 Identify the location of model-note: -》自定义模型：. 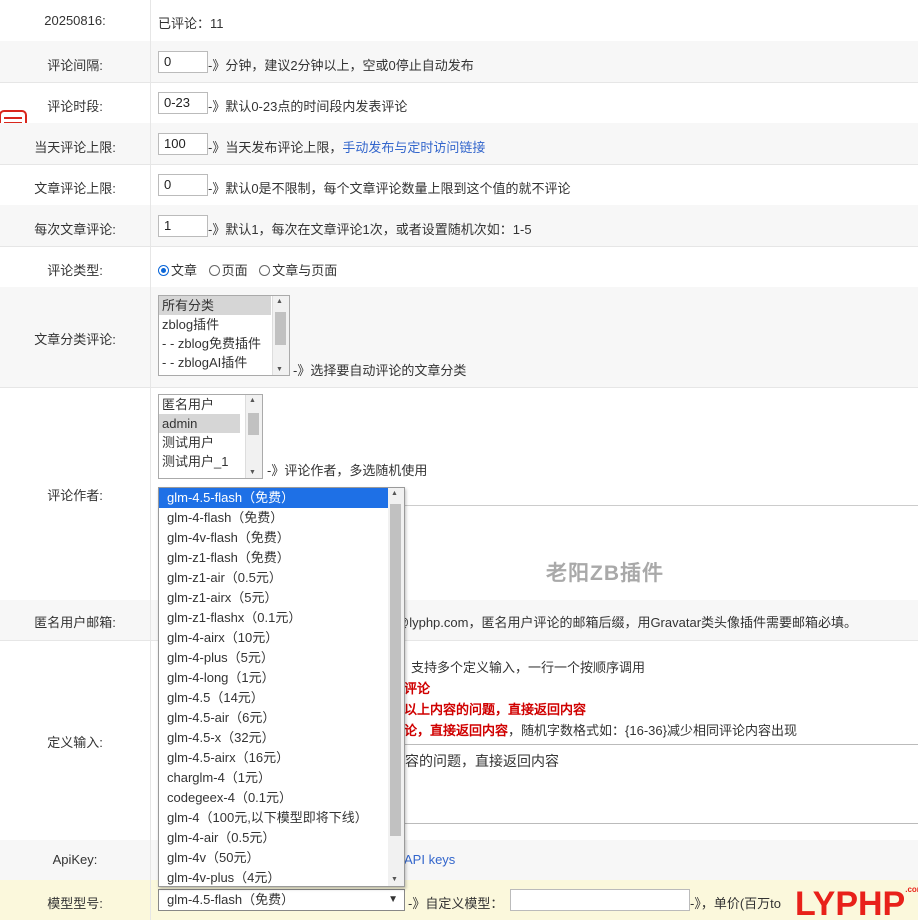
(456, 903).